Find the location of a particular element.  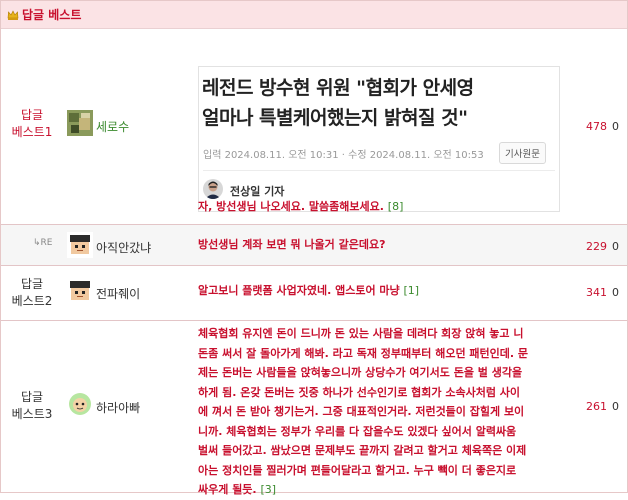

rank-label: 답글 베스트3 is located at coordinates (32, 405).